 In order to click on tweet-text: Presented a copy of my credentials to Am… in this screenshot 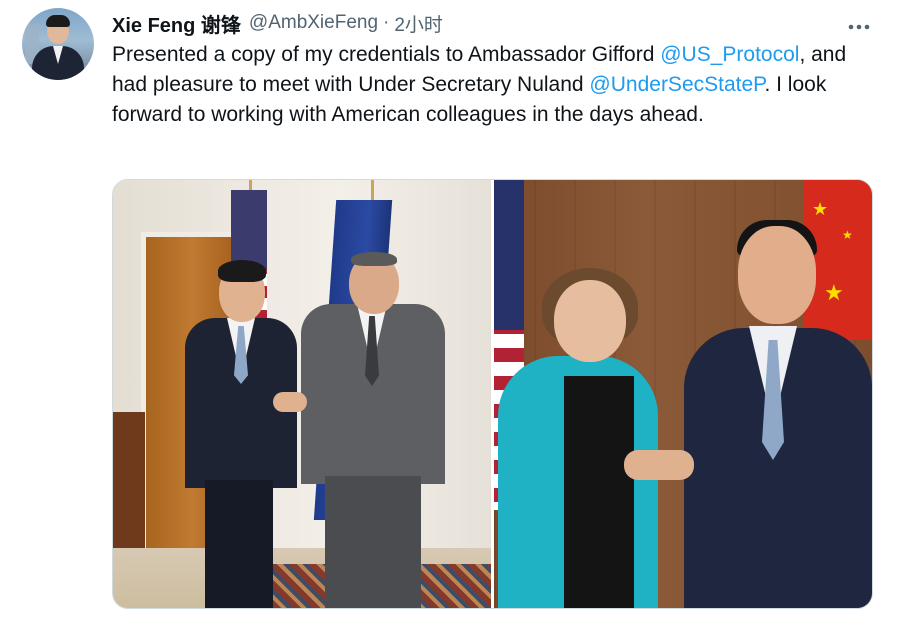, I will do `click(497, 85)`.